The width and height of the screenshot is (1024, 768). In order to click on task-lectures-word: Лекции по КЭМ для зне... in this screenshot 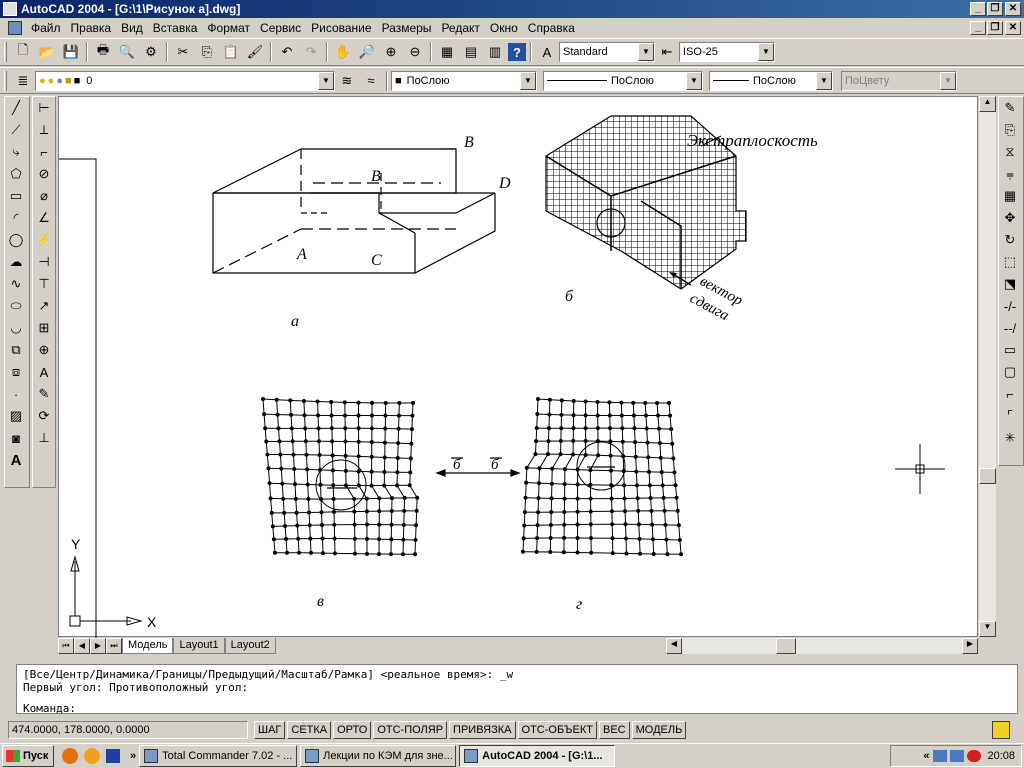, I will do `click(378, 756)`.